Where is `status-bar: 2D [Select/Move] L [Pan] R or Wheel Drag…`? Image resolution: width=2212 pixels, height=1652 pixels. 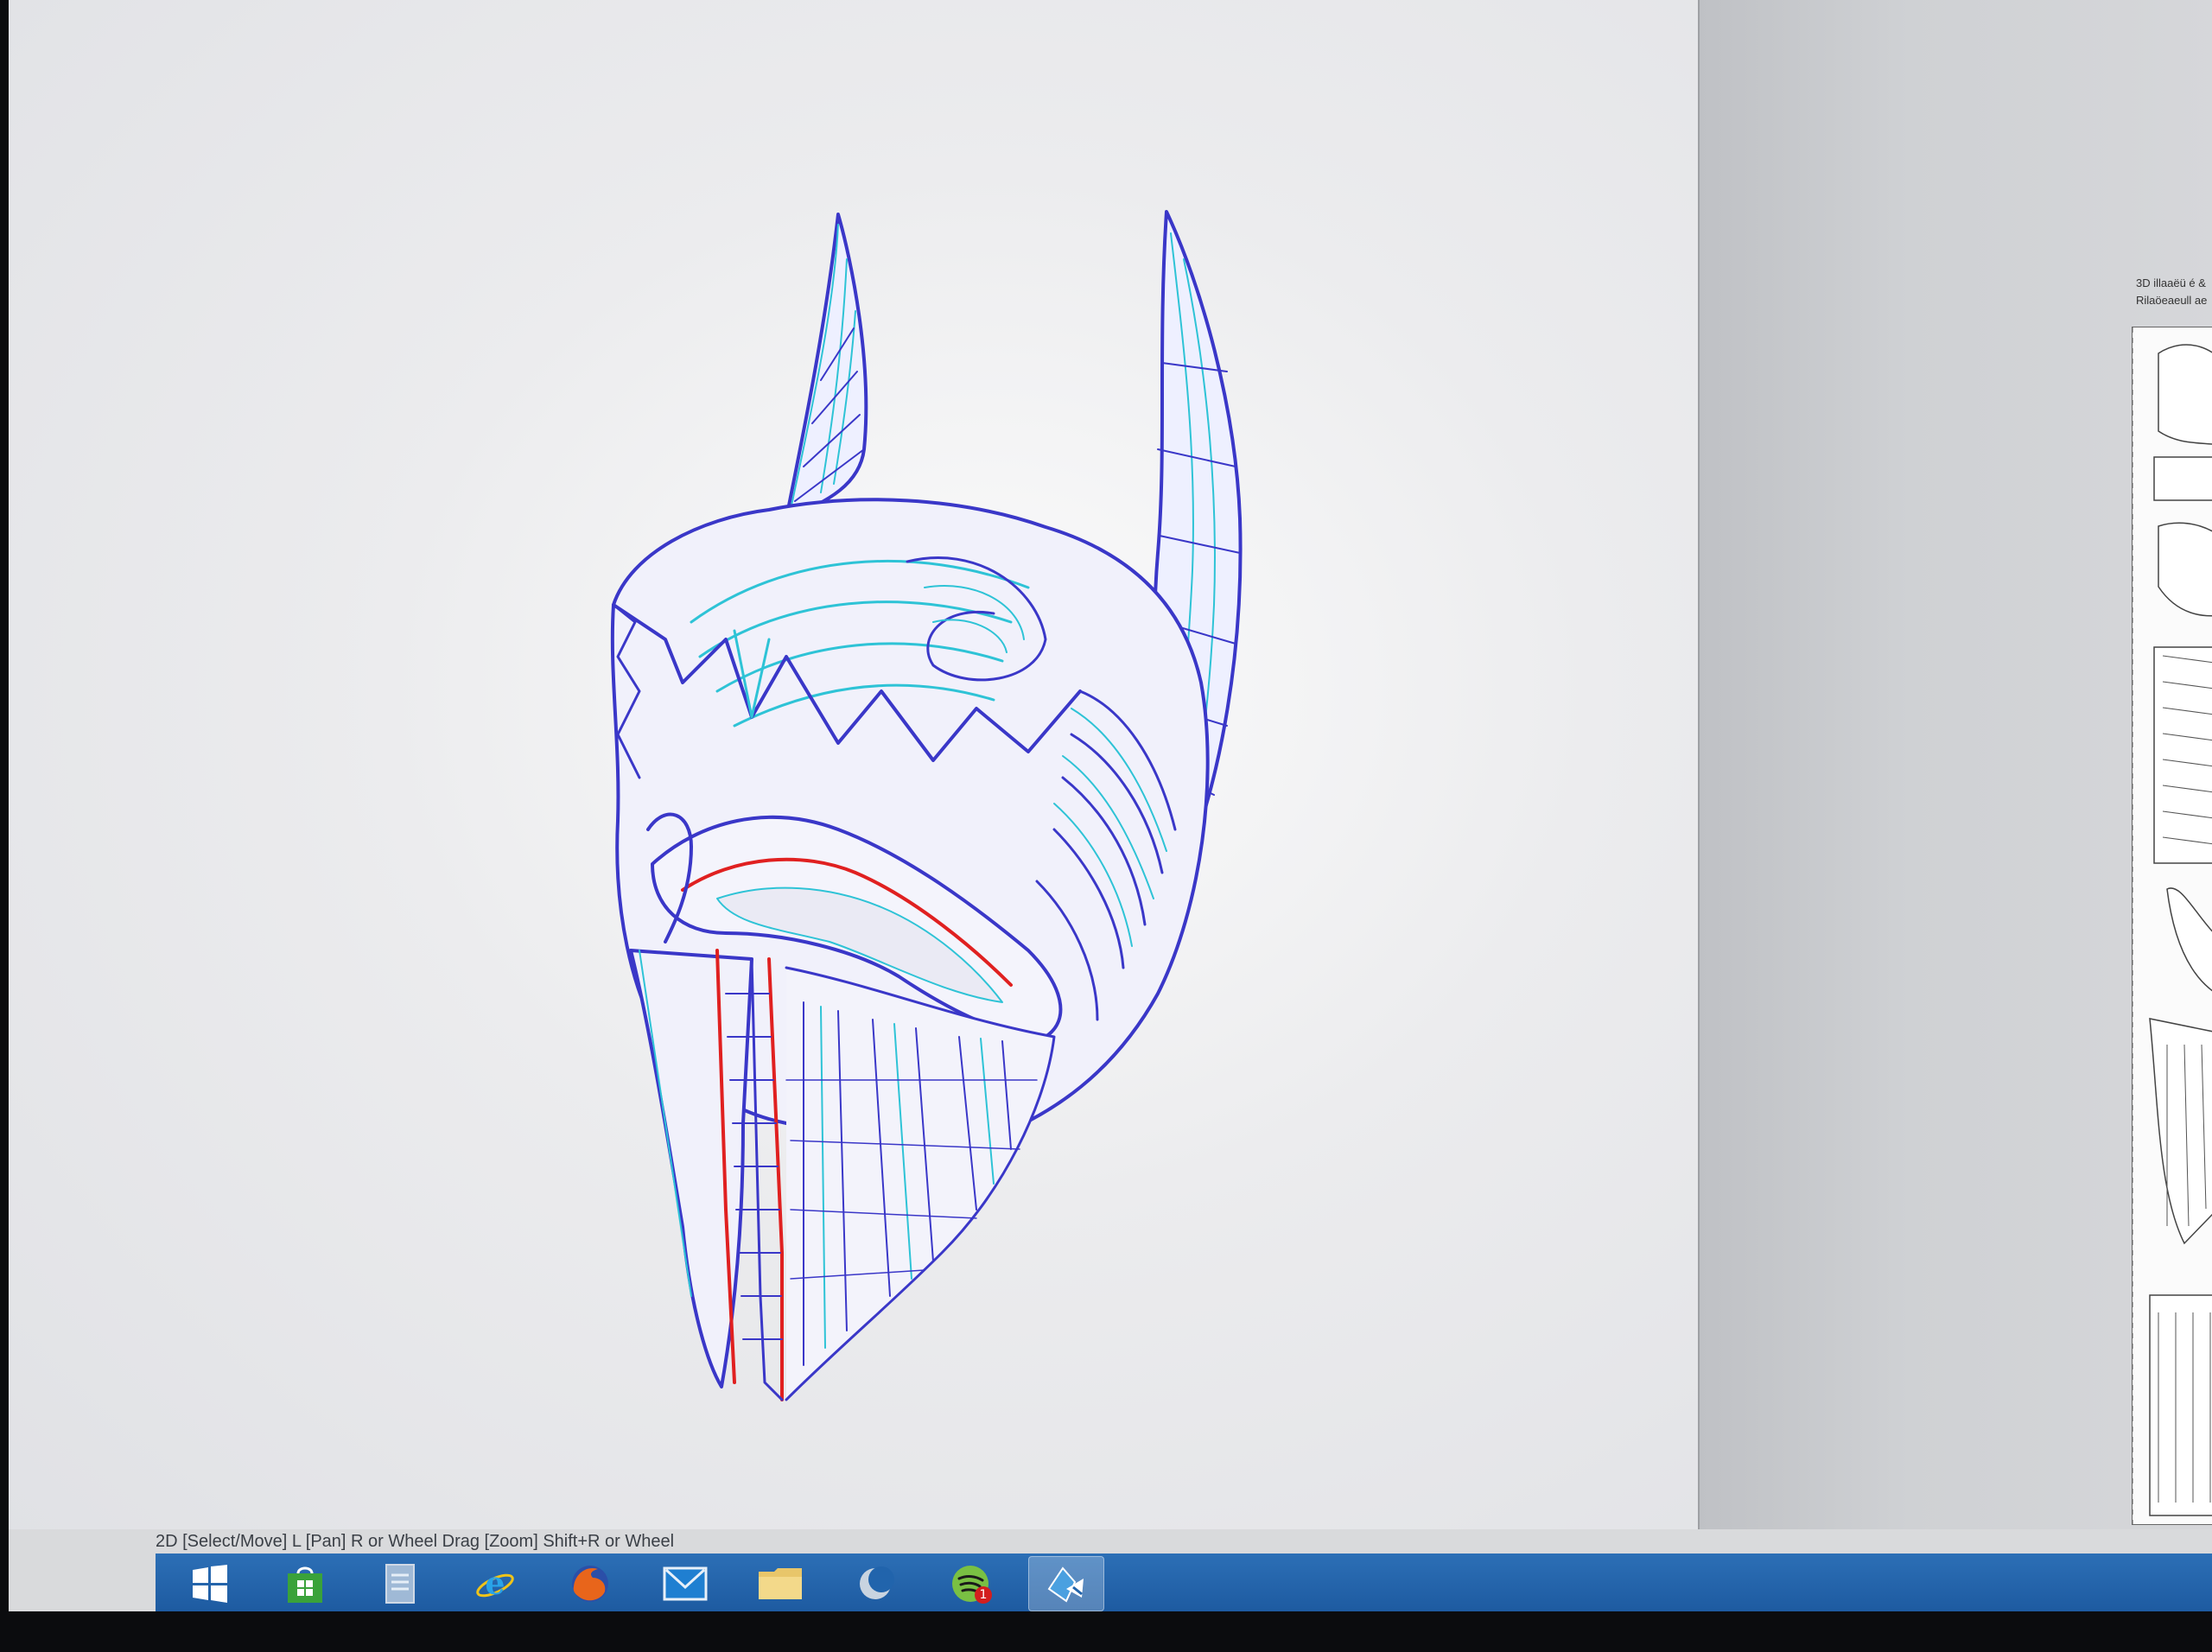 status-bar: 2D [Select/Move] L [Pan] R or Wheel Drag… is located at coordinates (415, 1541).